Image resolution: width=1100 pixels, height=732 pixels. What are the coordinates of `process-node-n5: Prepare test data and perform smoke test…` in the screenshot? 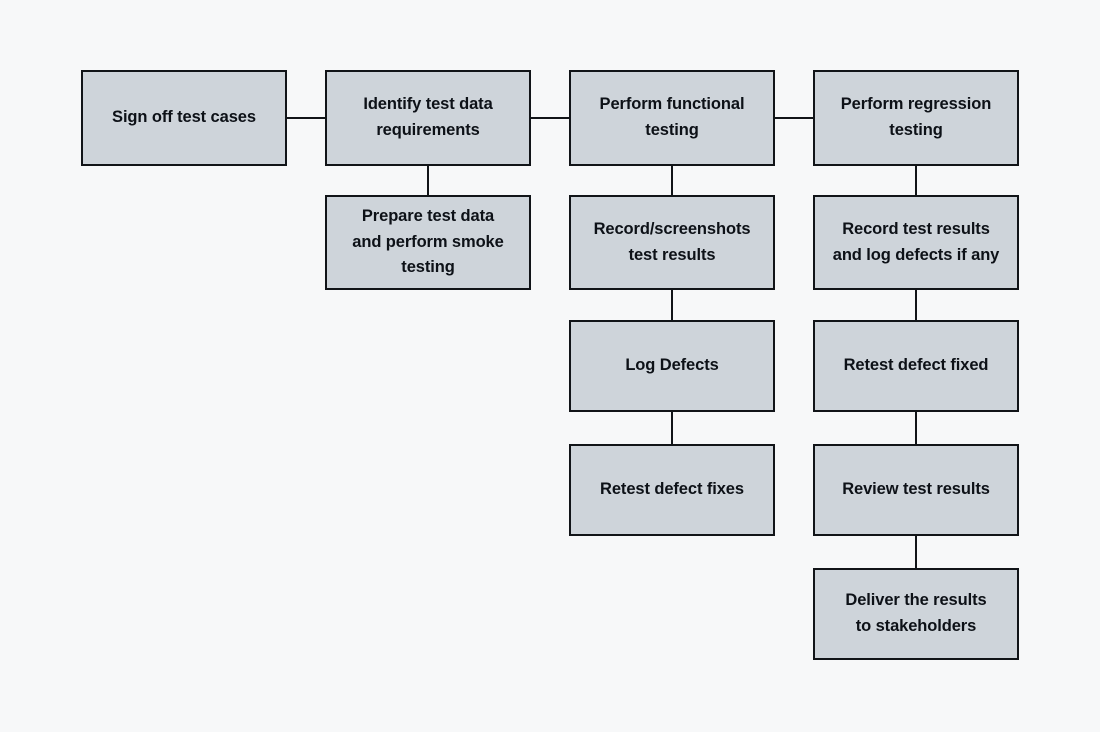 It's located at (428, 242).